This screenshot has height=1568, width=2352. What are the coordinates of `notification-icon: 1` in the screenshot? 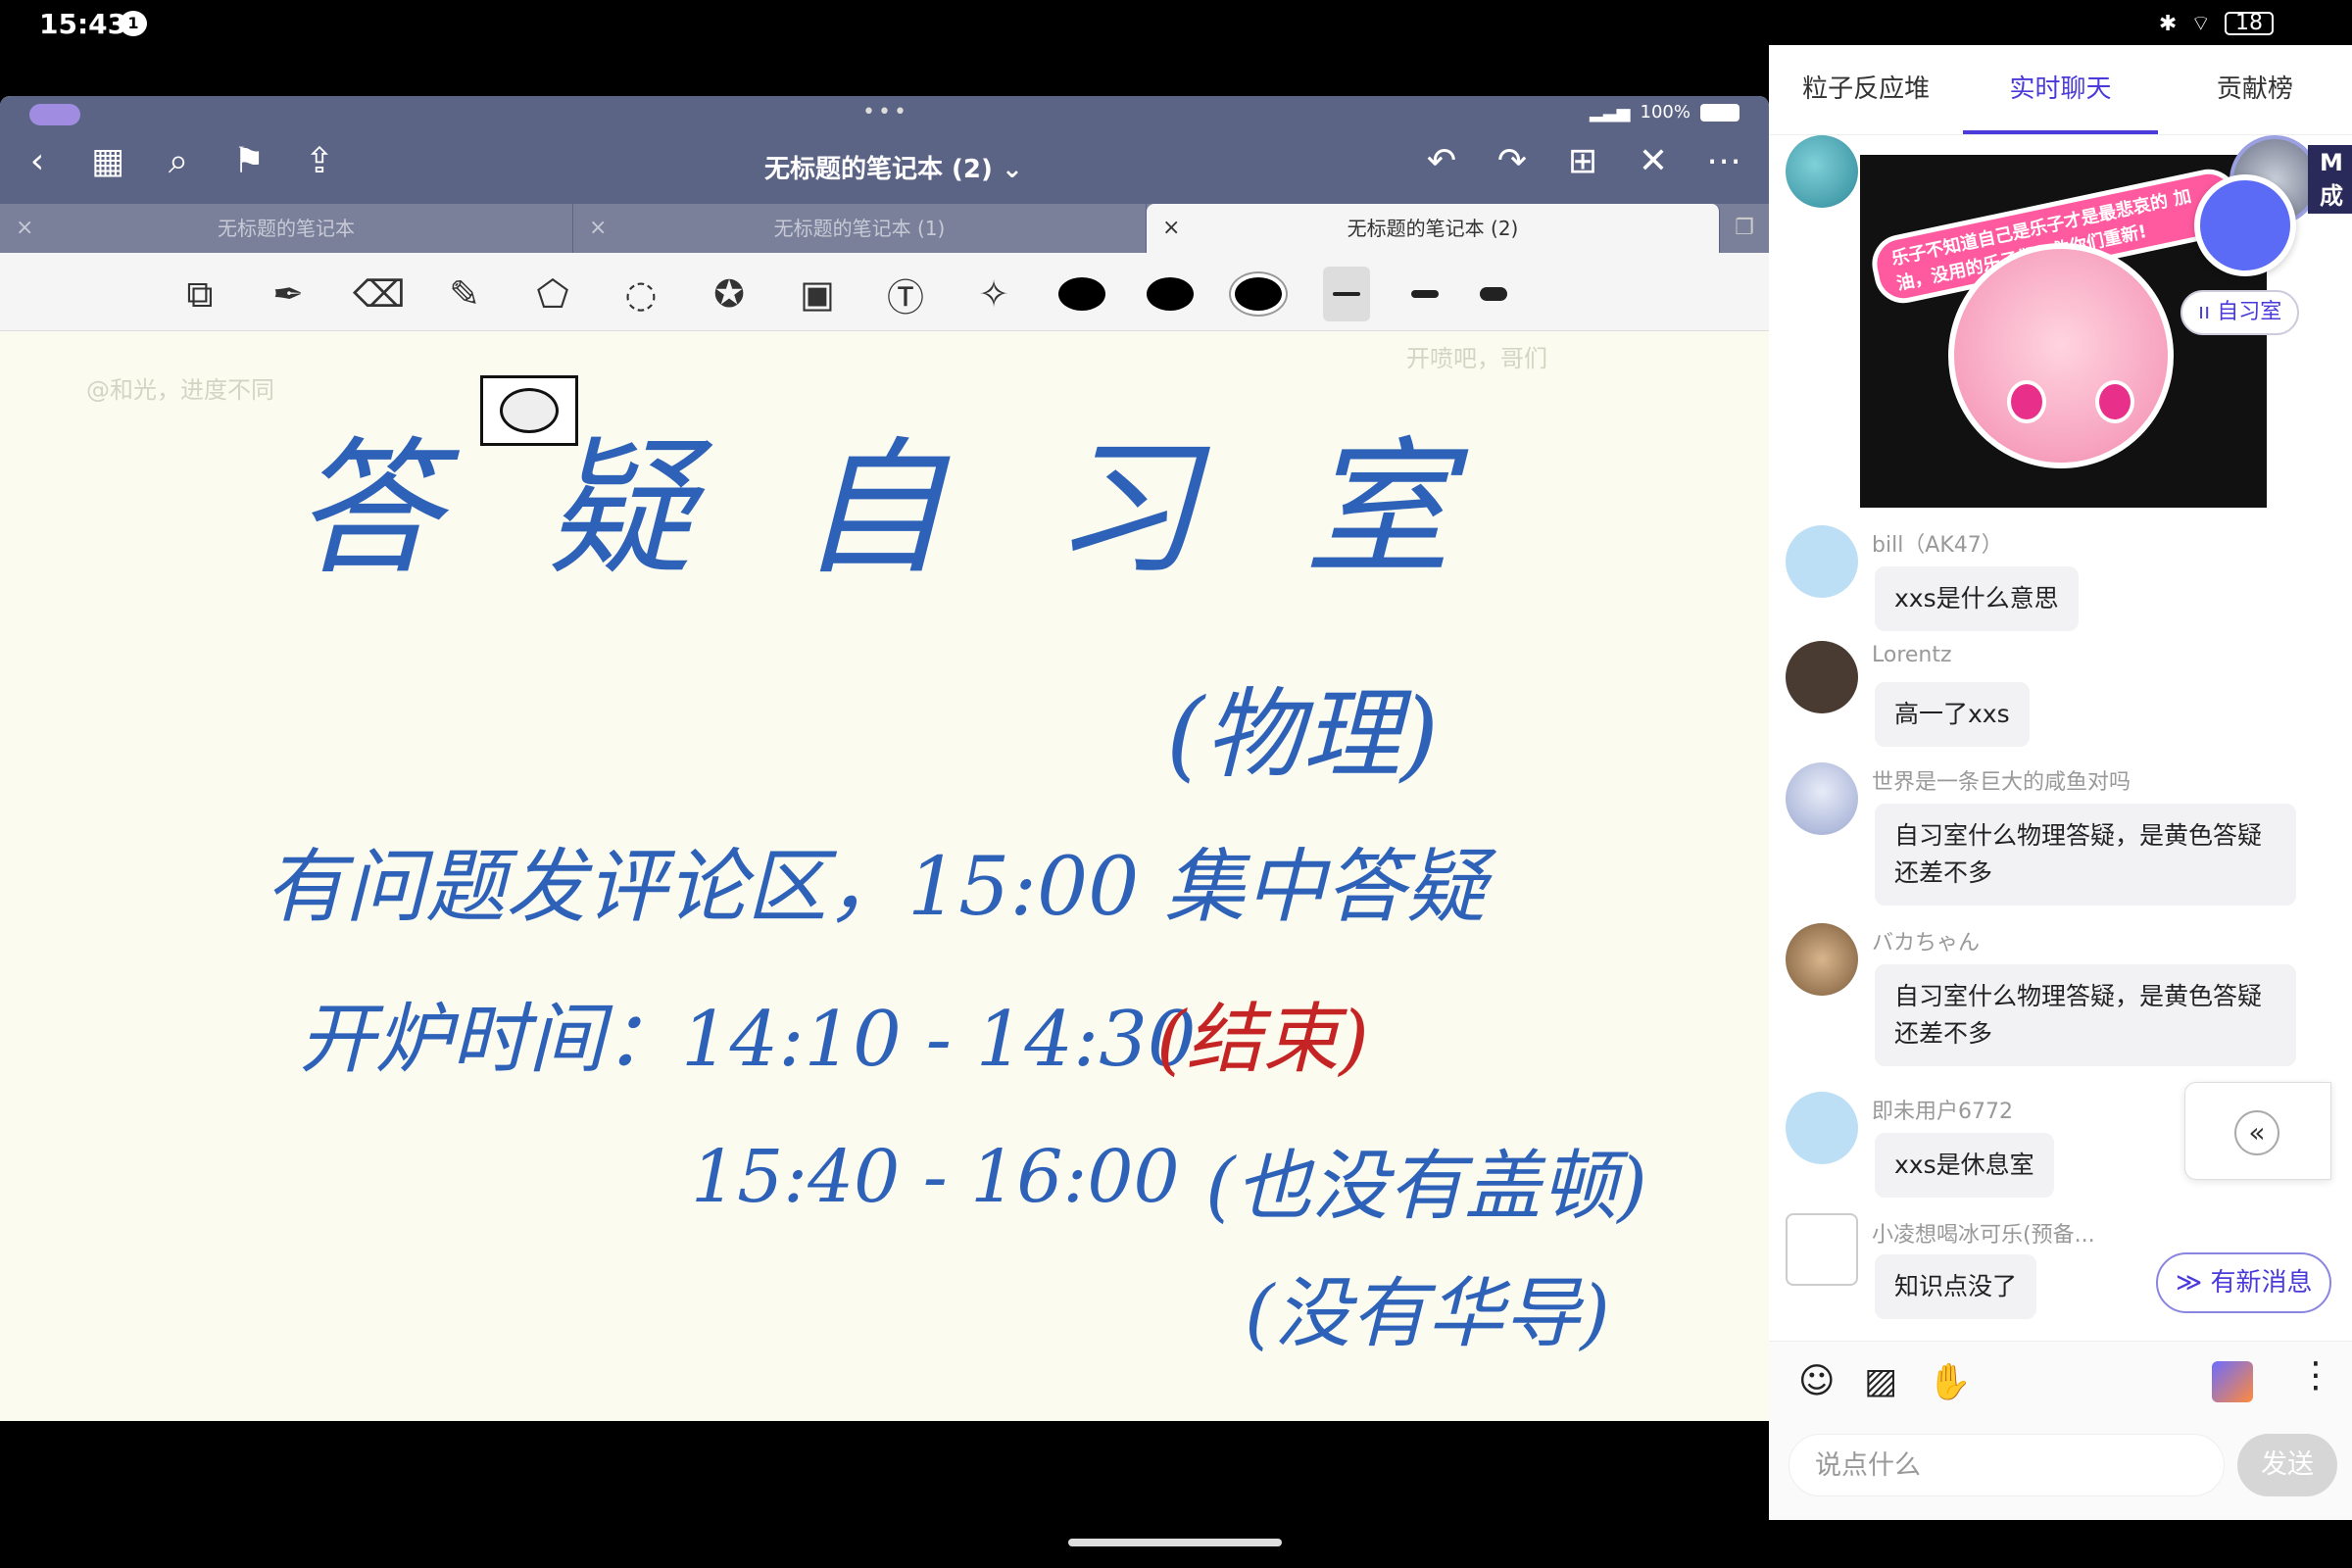 It's located at (133, 23).